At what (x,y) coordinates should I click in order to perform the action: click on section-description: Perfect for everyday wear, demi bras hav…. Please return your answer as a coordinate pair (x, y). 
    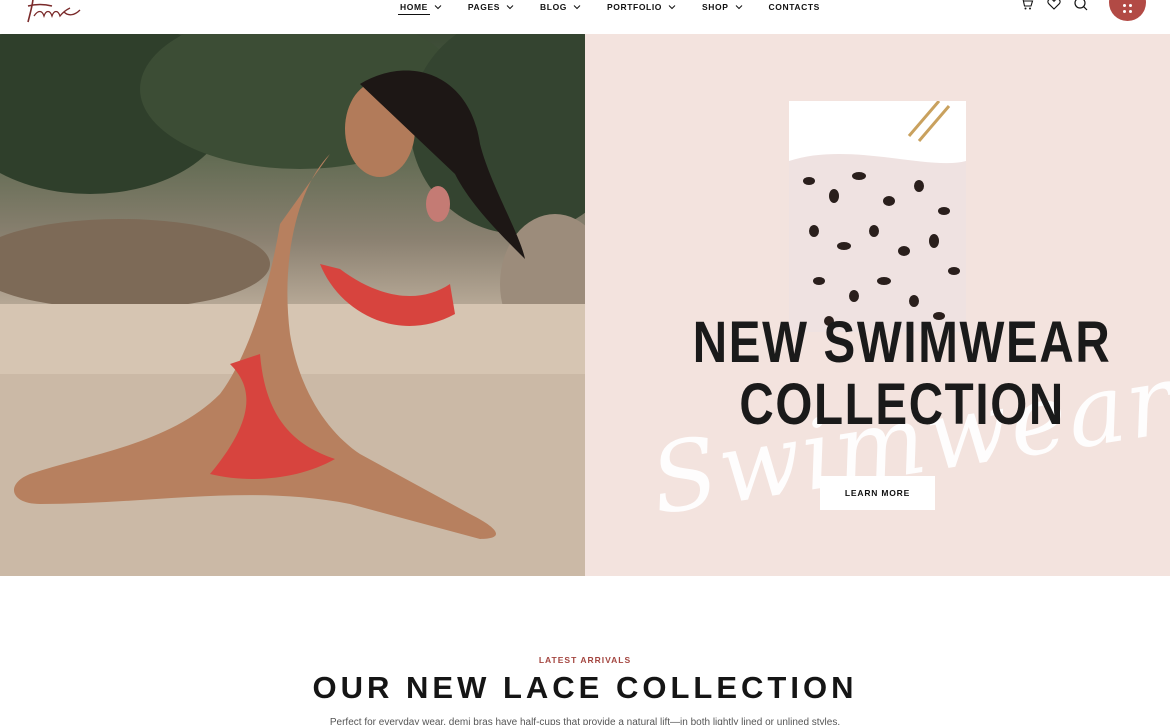
    Looking at the image, I should click on (585, 721).